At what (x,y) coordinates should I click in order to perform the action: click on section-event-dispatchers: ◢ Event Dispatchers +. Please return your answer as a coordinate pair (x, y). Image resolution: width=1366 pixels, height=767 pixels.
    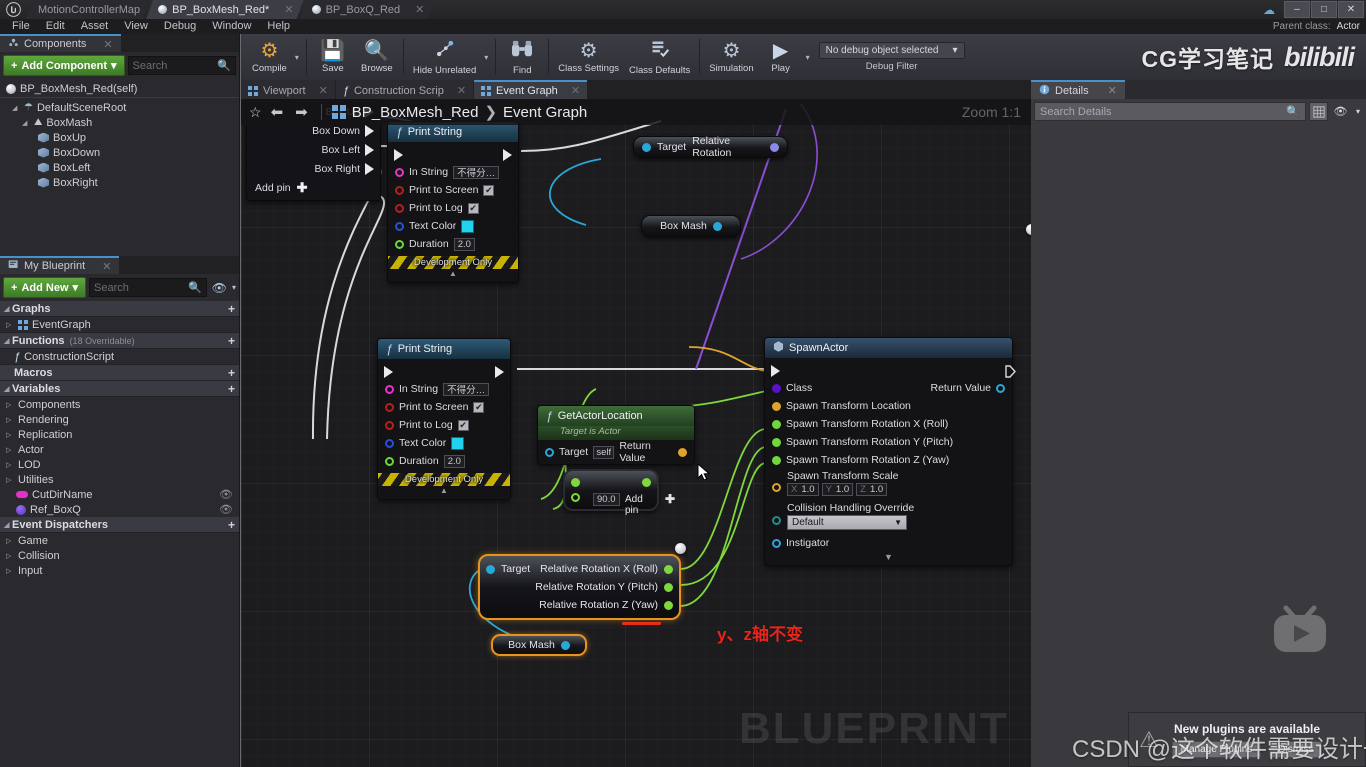
    Looking at the image, I should click on (119, 525).